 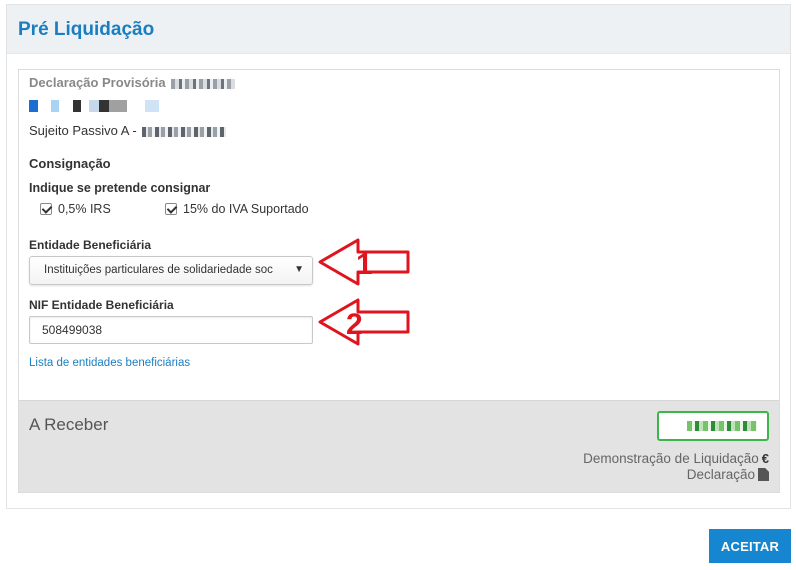 I want to click on euro-icon: €, so click(x=765, y=458).